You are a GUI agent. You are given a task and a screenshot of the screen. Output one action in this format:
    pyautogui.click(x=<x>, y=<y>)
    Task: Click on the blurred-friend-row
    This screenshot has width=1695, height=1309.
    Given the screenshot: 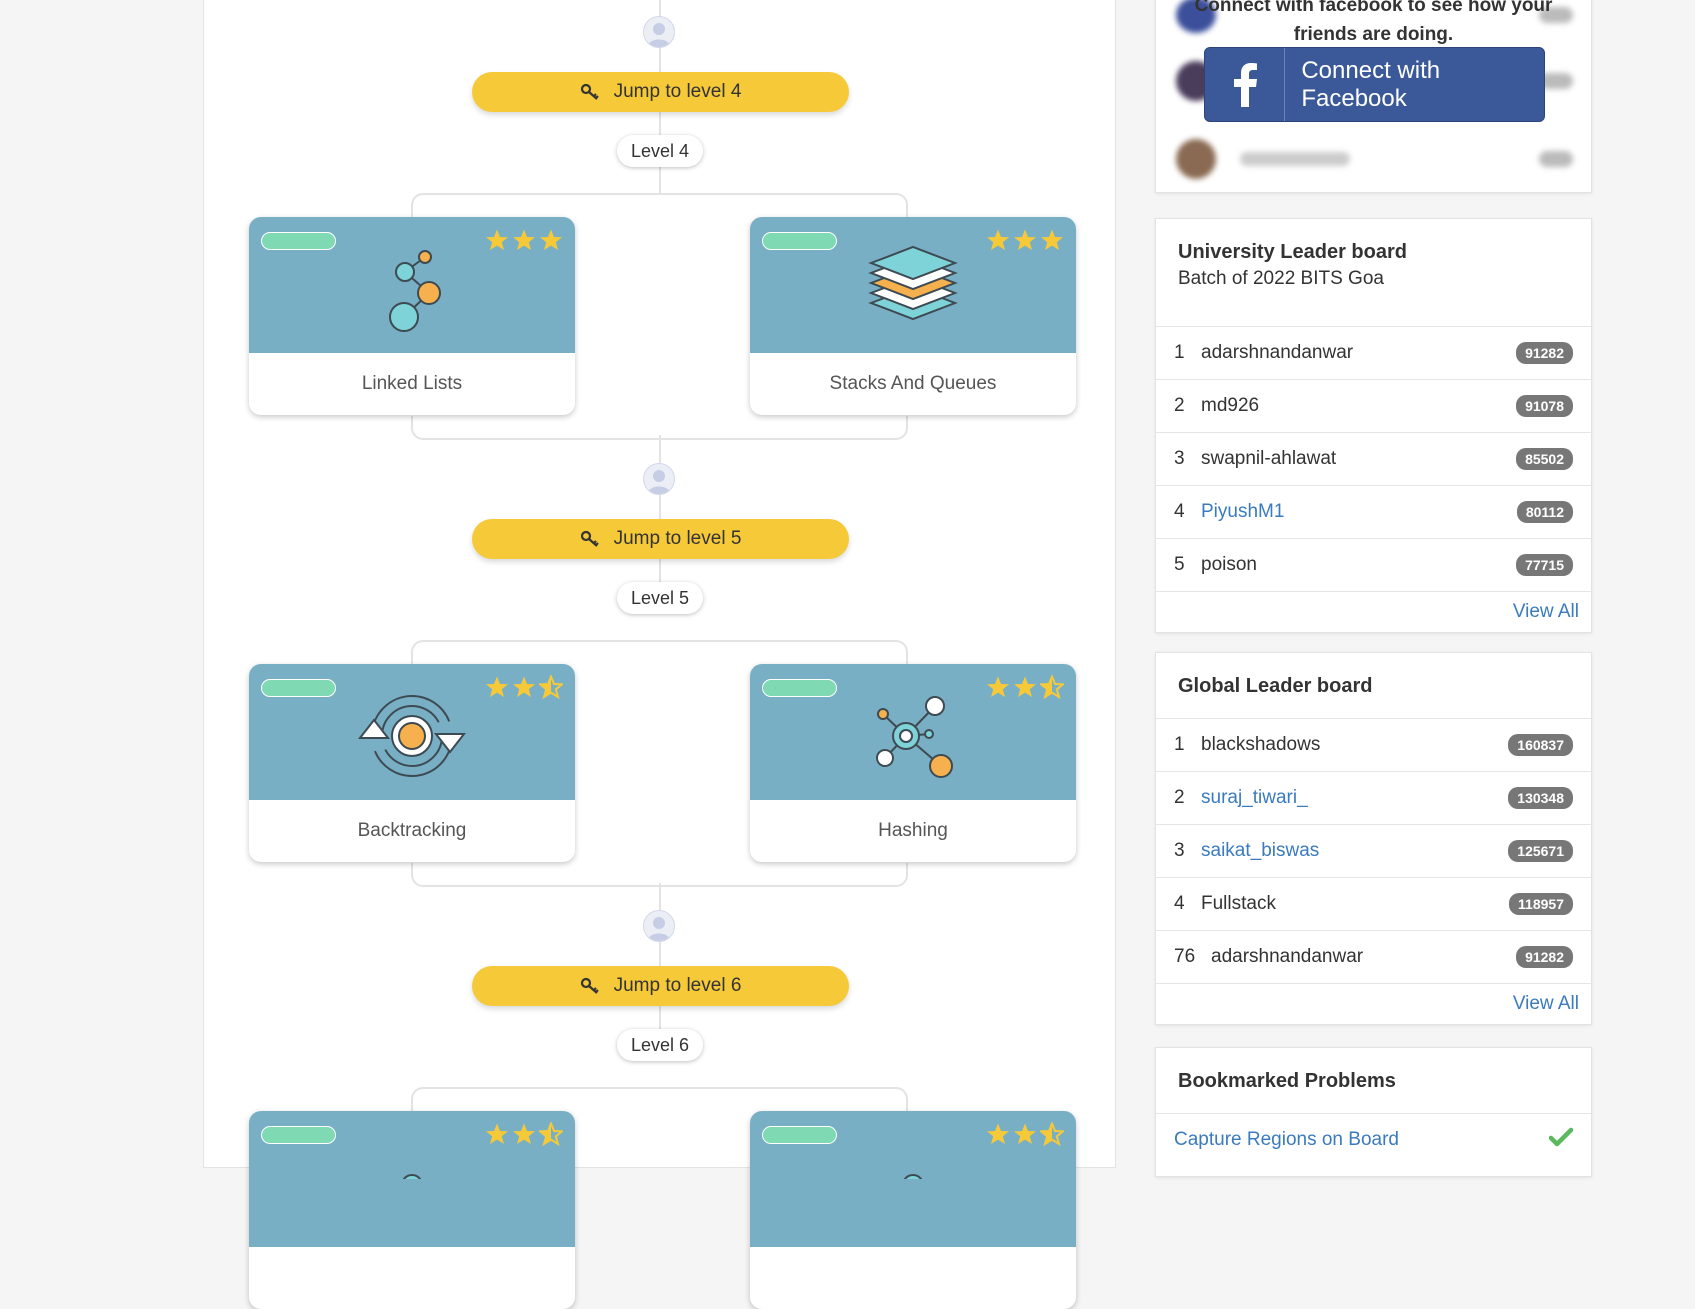 What is the action you would take?
    pyautogui.click(x=1374, y=159)
    